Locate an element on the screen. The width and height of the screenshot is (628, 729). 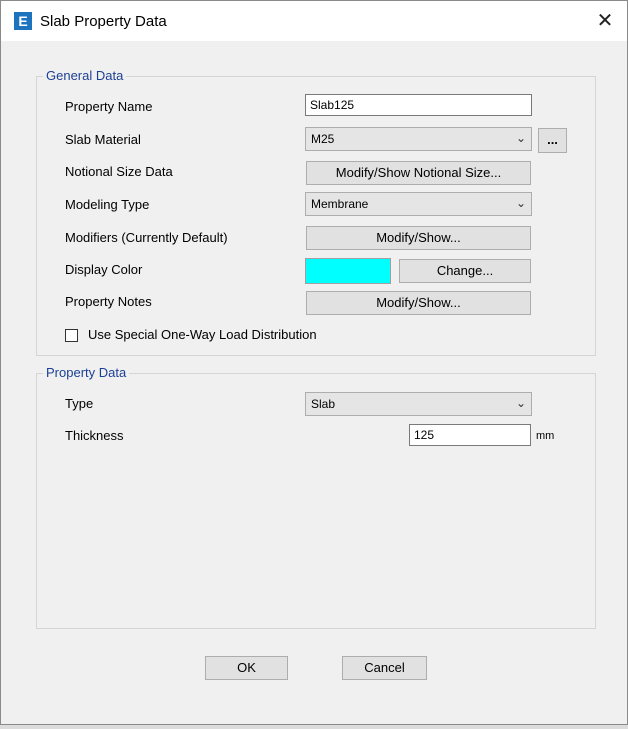
display-color-label: Display Color is located at coordinates (104, 269).